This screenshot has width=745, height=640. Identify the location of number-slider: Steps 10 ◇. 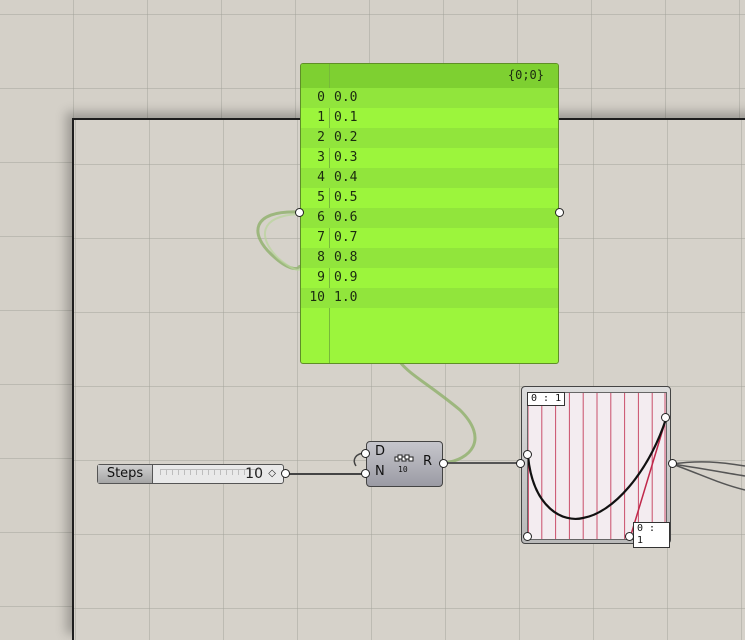
(190, 474).